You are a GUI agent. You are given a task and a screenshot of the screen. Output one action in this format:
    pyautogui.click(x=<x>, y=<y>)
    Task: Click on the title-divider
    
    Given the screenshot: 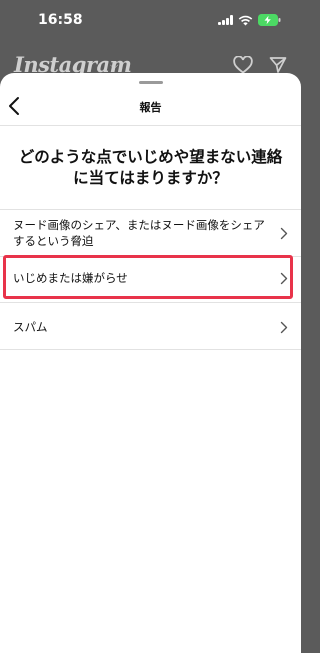 What is the action you would take?
    pyautogui.click(x=150, y=125)
    